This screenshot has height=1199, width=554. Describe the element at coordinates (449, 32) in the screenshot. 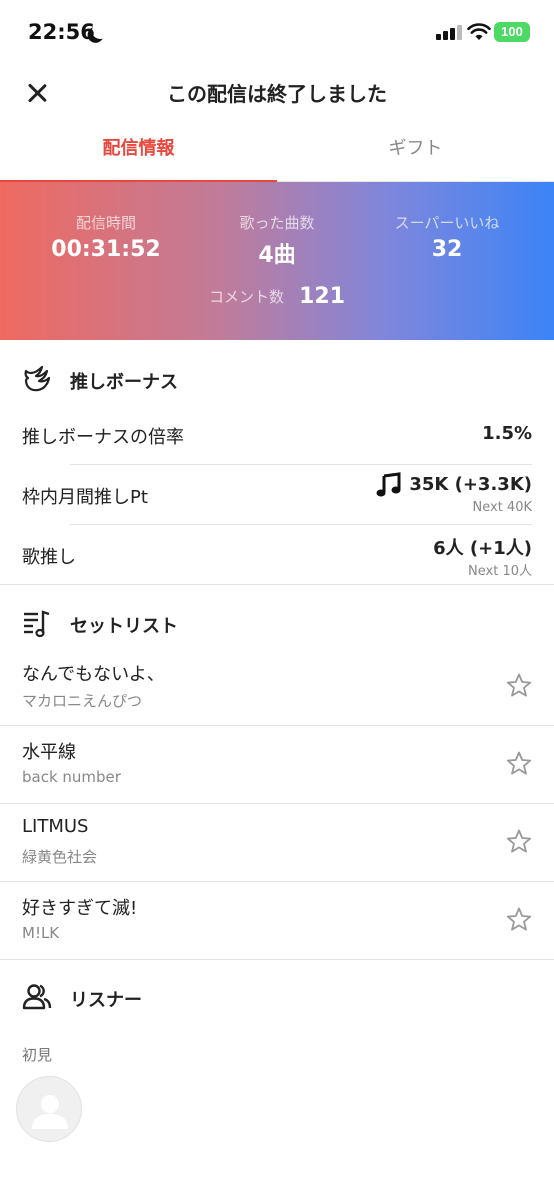

I see `signal-icon` at that location.